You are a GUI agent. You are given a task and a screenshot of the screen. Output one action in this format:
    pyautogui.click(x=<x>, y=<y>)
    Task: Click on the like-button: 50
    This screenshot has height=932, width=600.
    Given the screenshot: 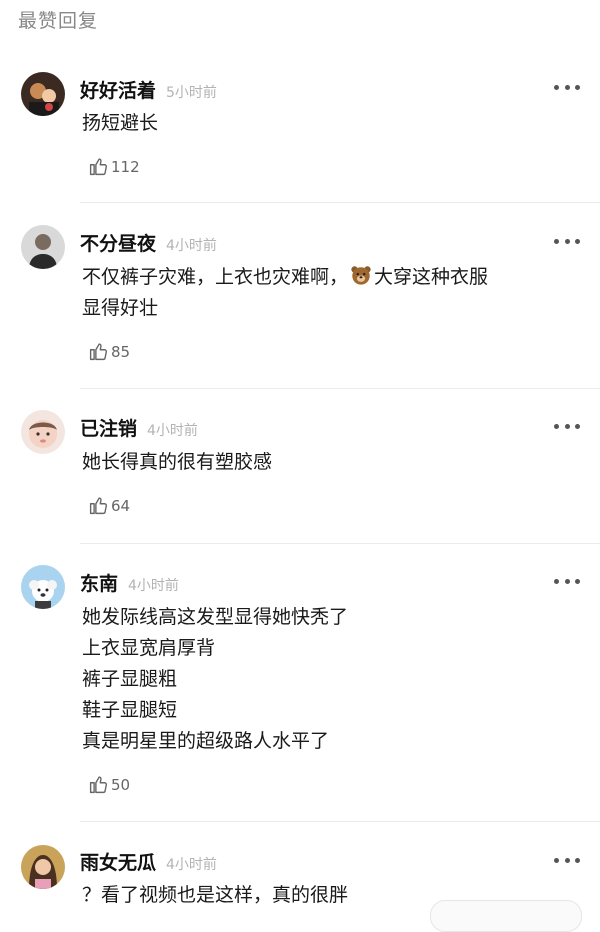 What is the action you would take?
    pyautogui.click(x=109, y=784)
    